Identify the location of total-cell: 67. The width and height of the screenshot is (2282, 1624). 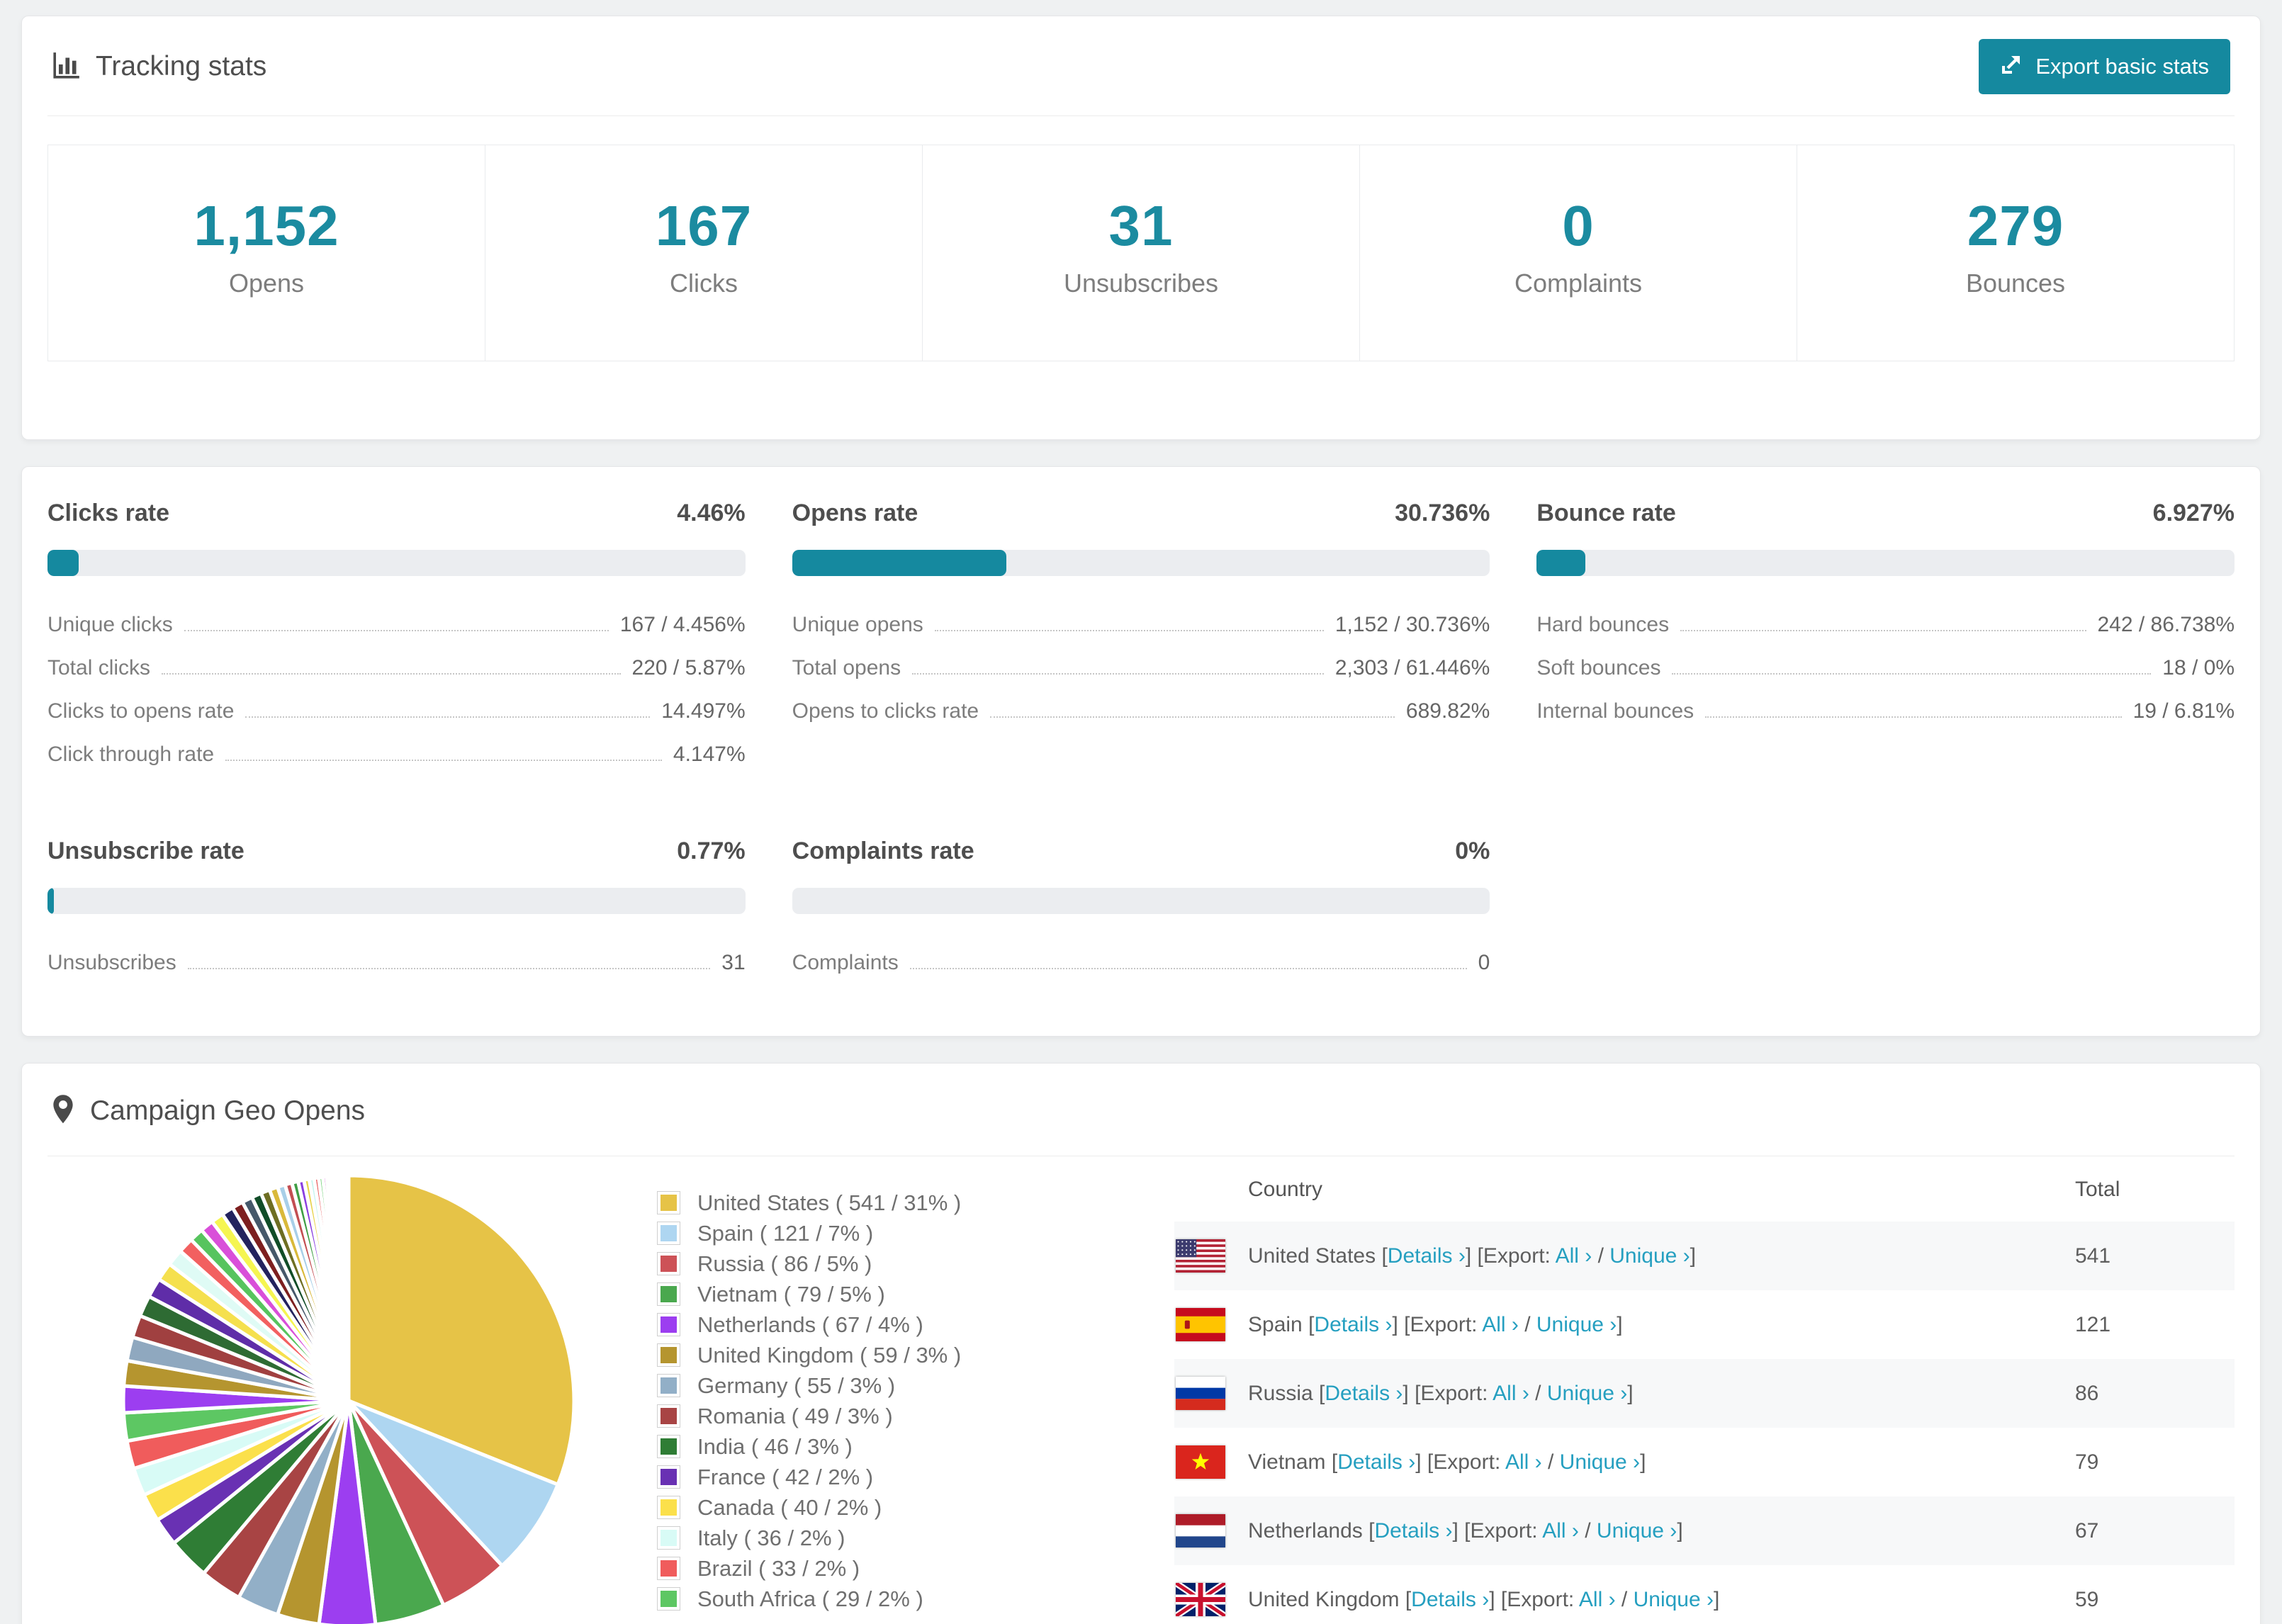
(2087, 1530).